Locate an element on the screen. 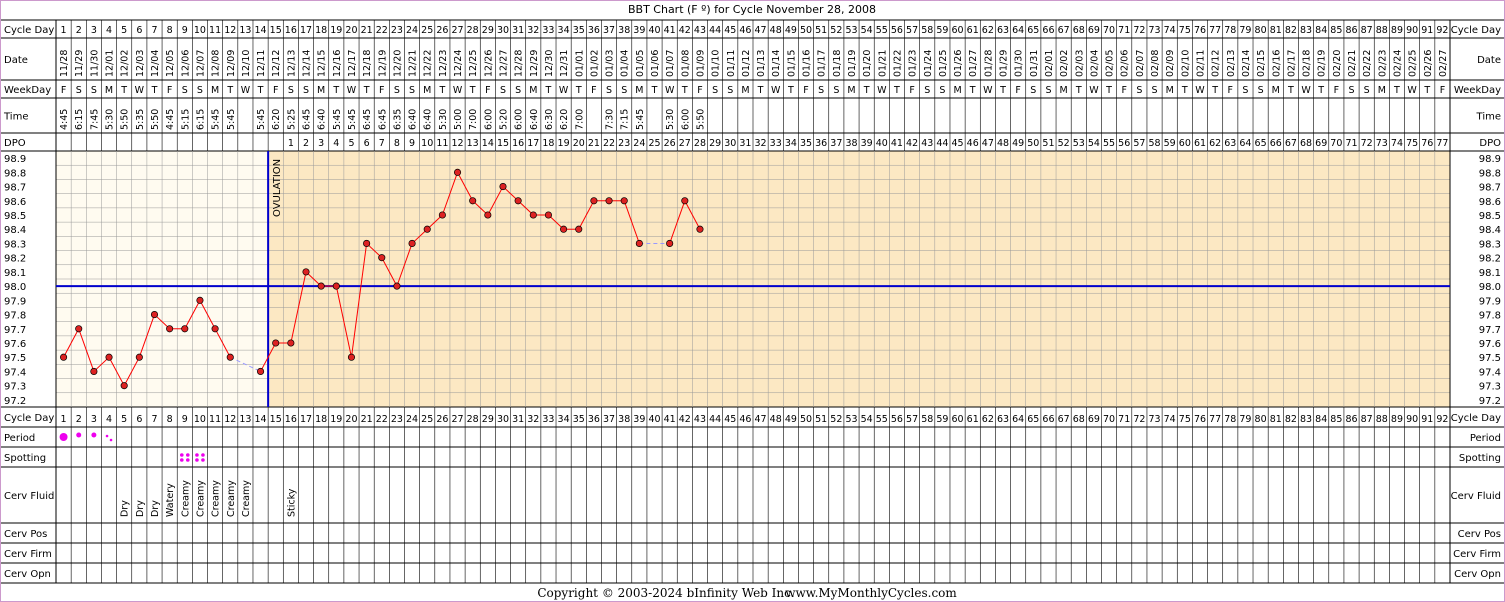 The image size is (1505, 602). dpo-label: 25 is located at coordinates (654, 143).